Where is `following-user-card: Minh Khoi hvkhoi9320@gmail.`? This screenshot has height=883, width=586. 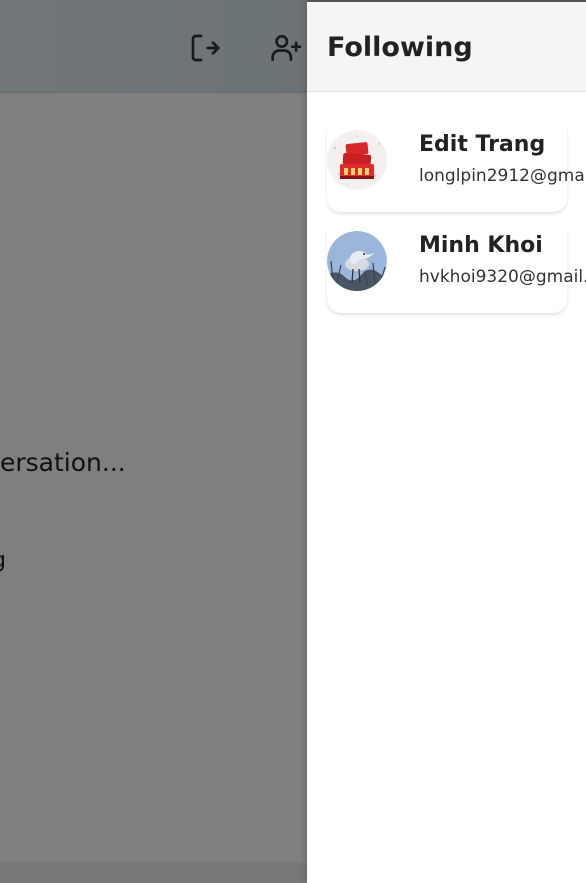 following-user-card: Minh Khoi hvkhoi9320@gmail. is located at coordinates (456, 271).